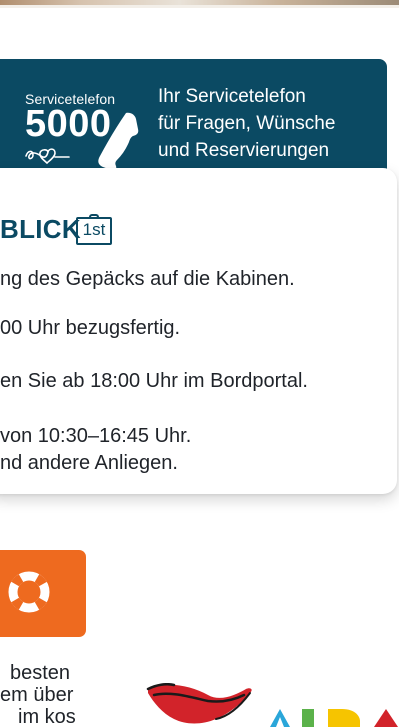 The image size is (399, 728). What do you see at coordinates (199, 4) in the screenshot?
I see `header-photo` at bounding box center [199, 4].